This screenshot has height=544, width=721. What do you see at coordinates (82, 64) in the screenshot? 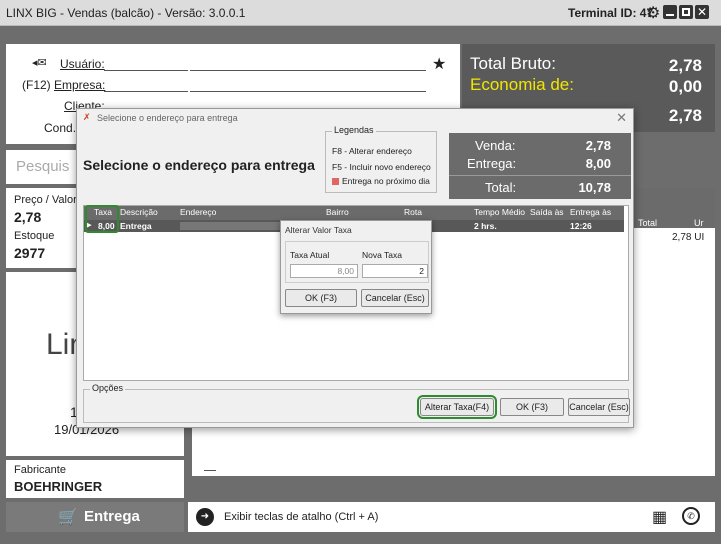
I see `usuario-label: Usuário:` at bounding box center [82, 64].